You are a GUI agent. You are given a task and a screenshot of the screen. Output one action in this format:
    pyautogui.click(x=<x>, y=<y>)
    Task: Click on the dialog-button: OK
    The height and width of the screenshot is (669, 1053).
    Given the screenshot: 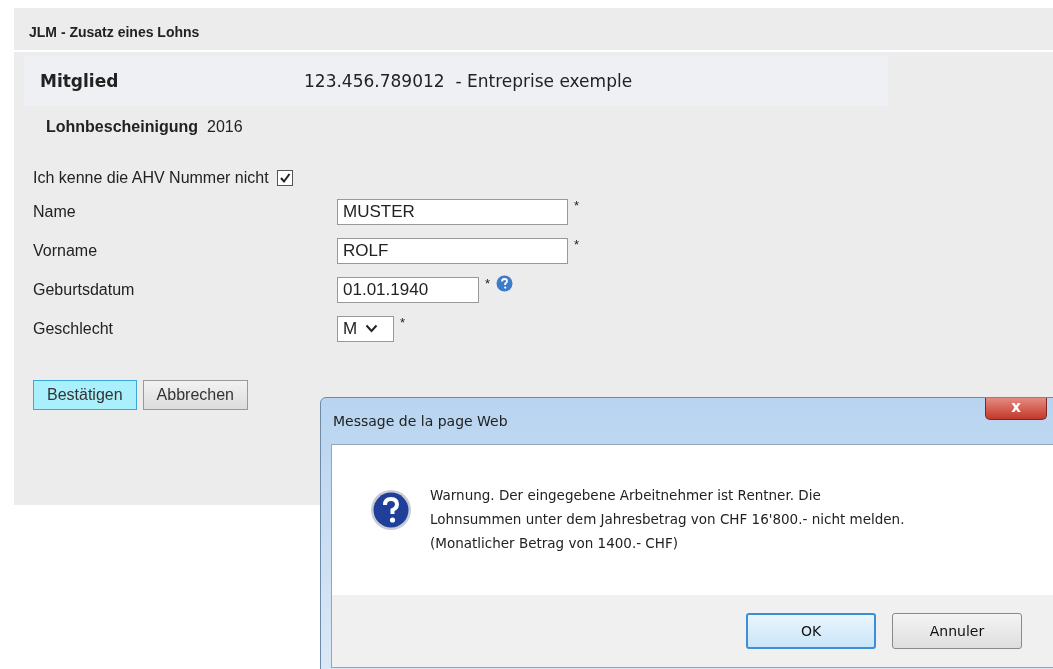 What is the action you would take?
    pyautogui.click(x=811, y=631)
    